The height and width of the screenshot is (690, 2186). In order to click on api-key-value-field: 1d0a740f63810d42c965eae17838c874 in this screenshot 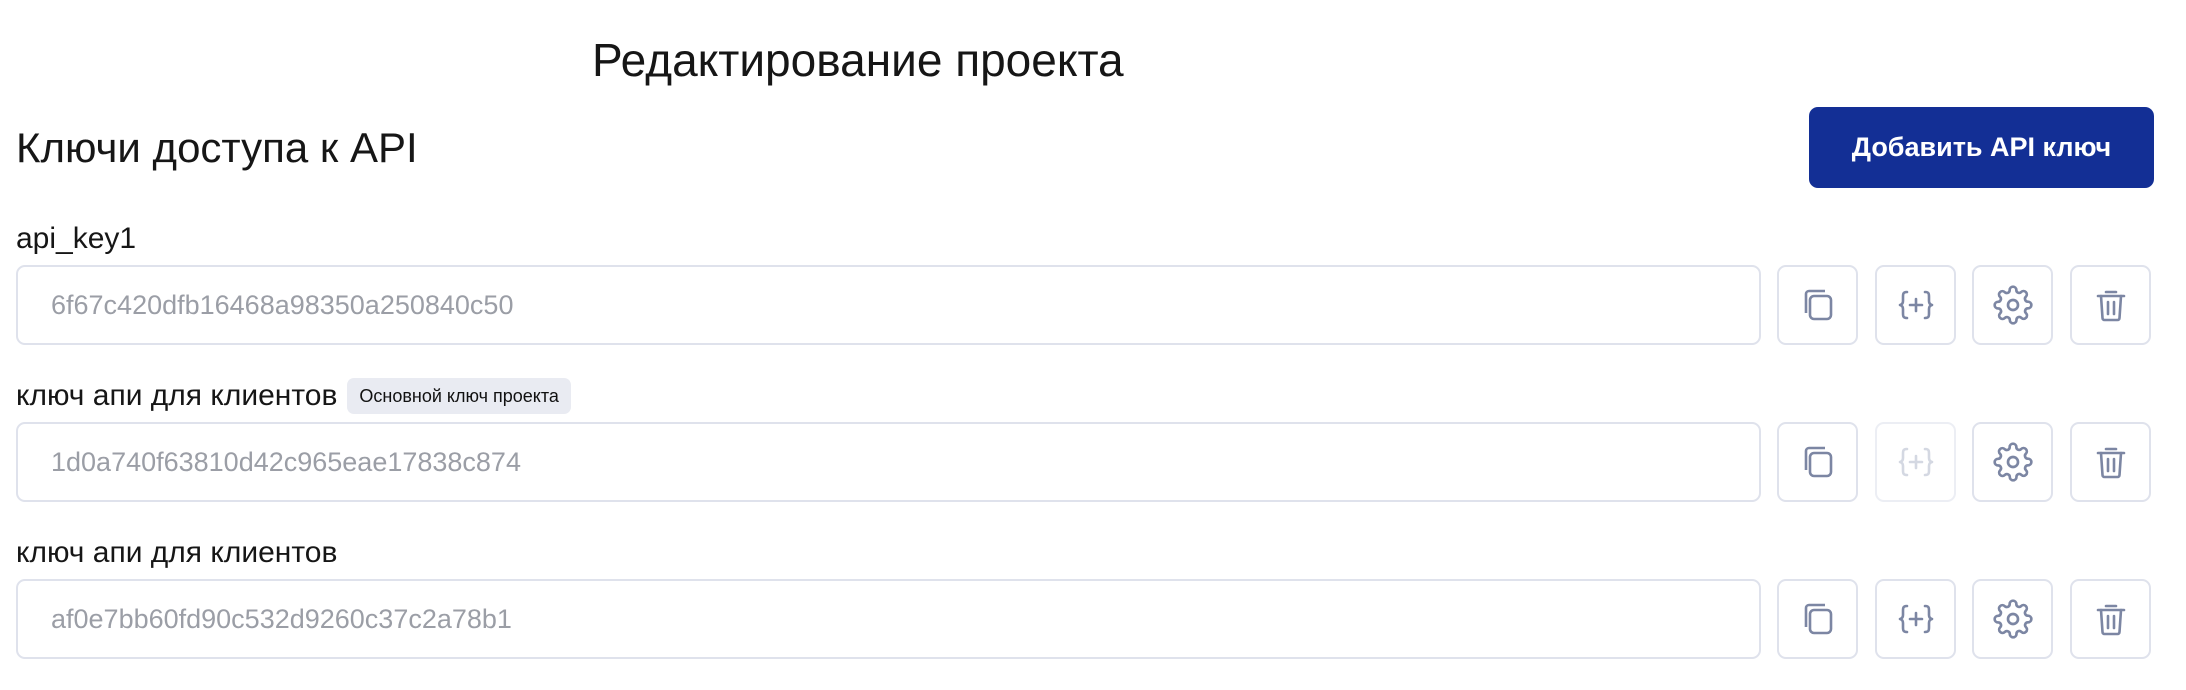, I will do `click(888, 462)`.